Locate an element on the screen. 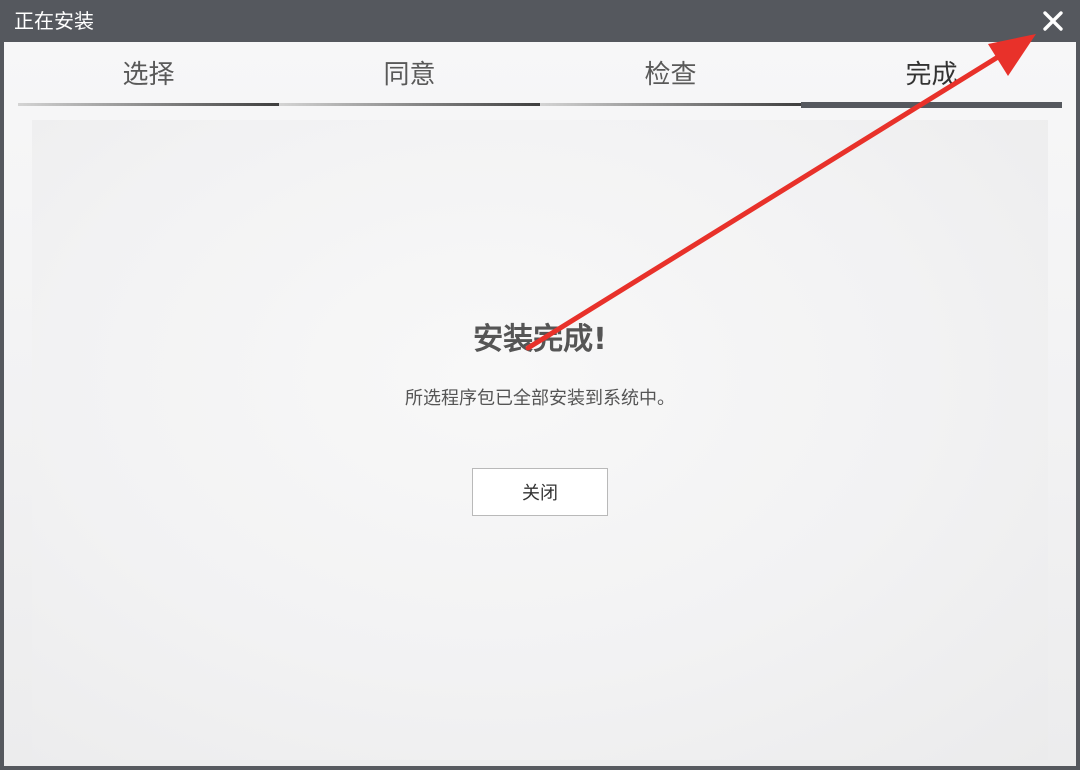 The image size is (1080, 770). step-check: 检查 is located at coordinates (670, 81).